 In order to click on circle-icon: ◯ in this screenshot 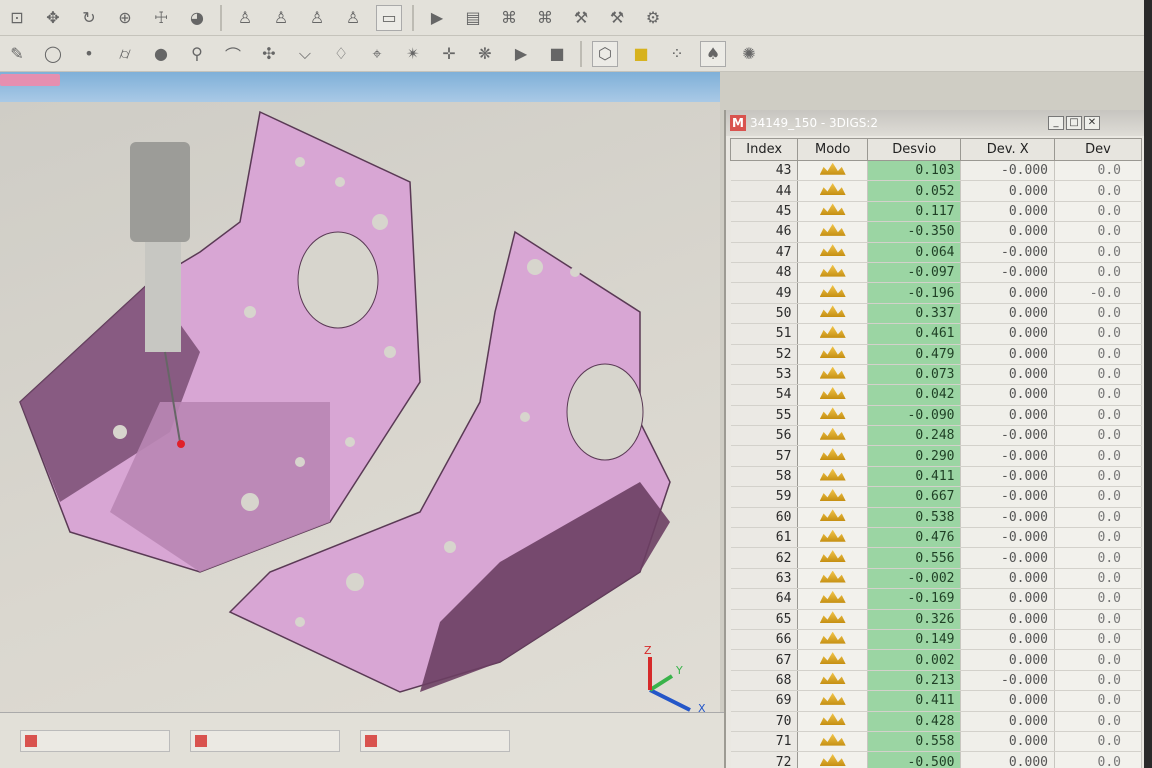, I will do `click(53, 54)`.